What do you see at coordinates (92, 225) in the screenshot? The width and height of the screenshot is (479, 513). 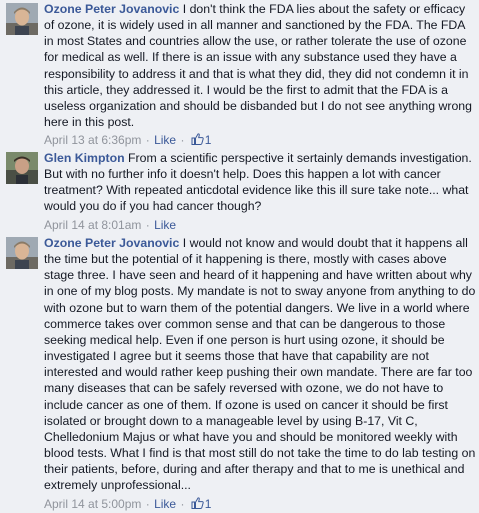 I see `comment-timestamp: April 14 at 8:01am` at bounding box center [92, 225].